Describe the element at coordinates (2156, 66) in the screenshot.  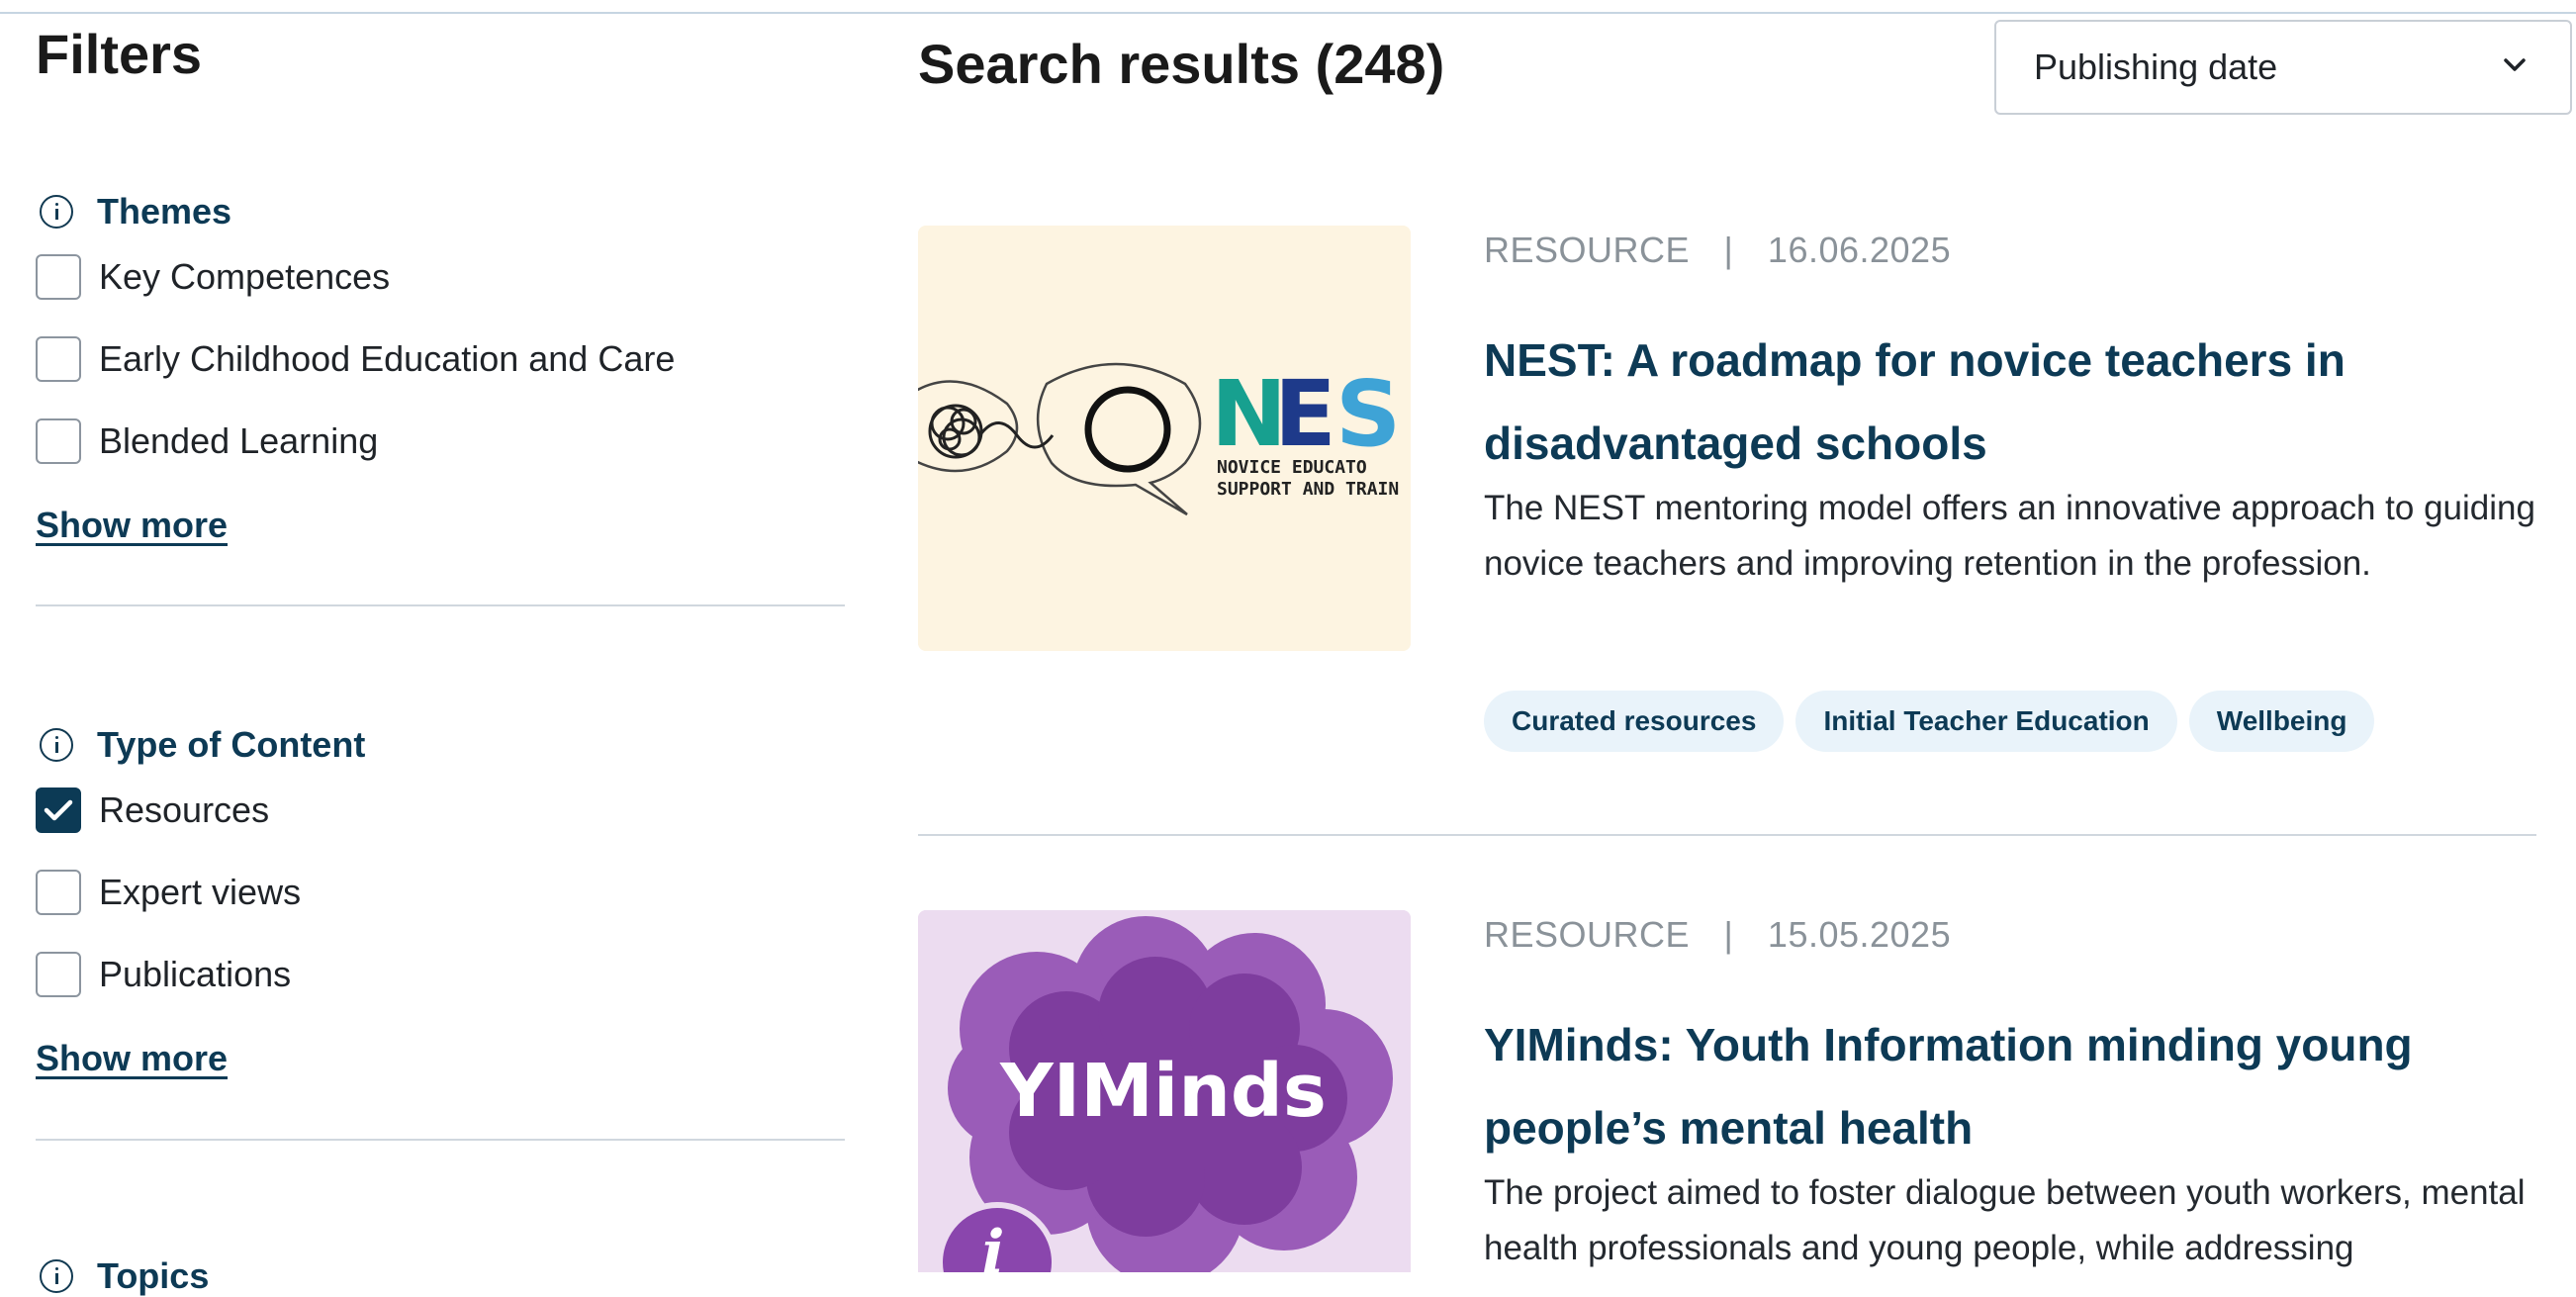
I see `sort-select-value: Publishing date` at that location.